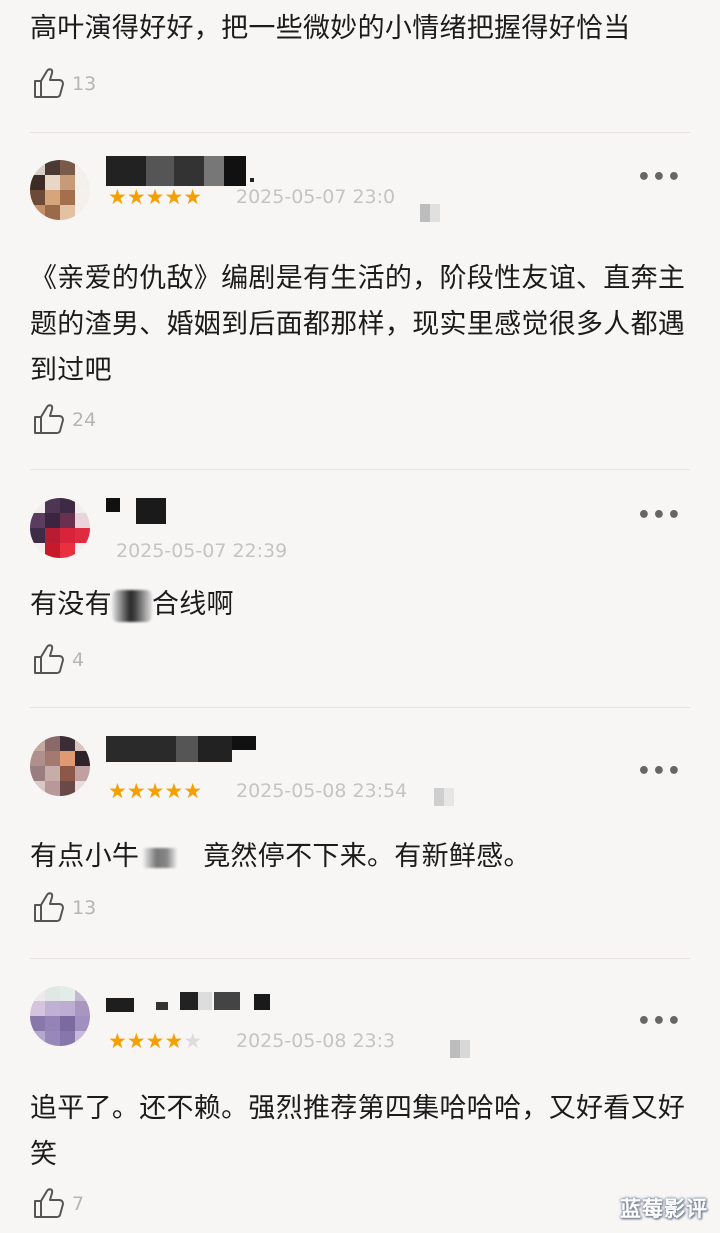  I want to click on like-button: 24, so click(67, 420).